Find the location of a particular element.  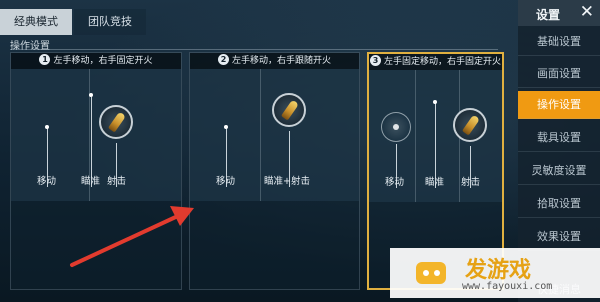

scheme-number: 1 is located at coordinates (45, 59).